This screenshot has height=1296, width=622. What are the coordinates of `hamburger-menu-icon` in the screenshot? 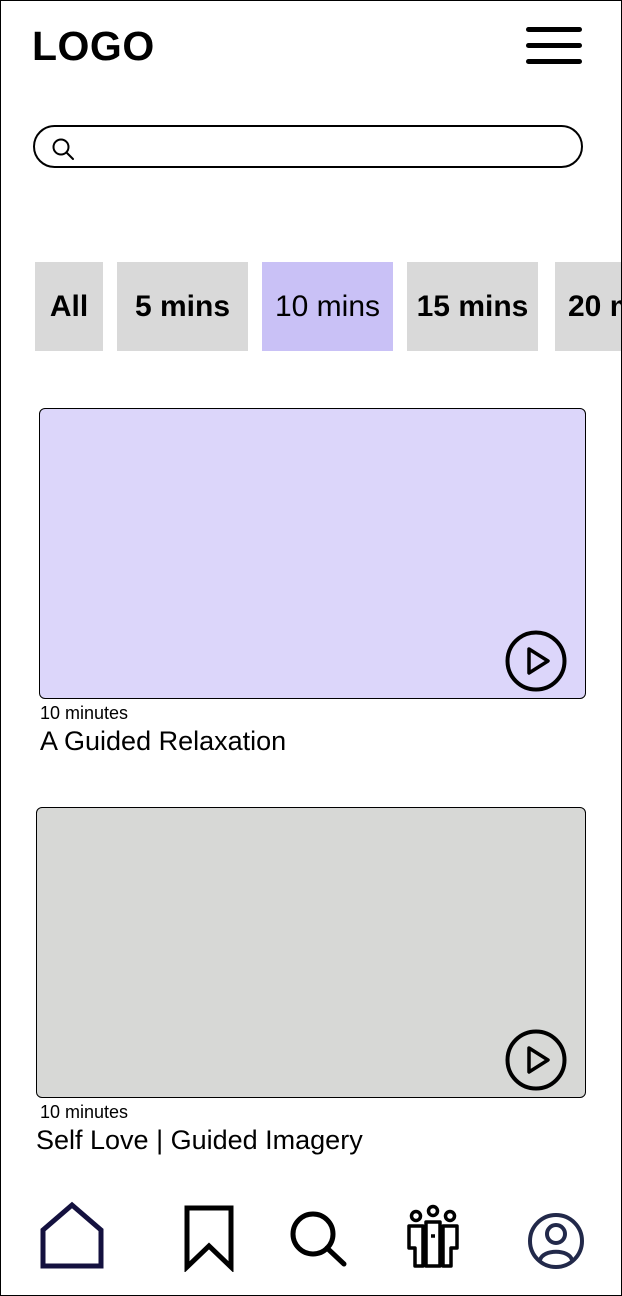 It's located at (555, 46).